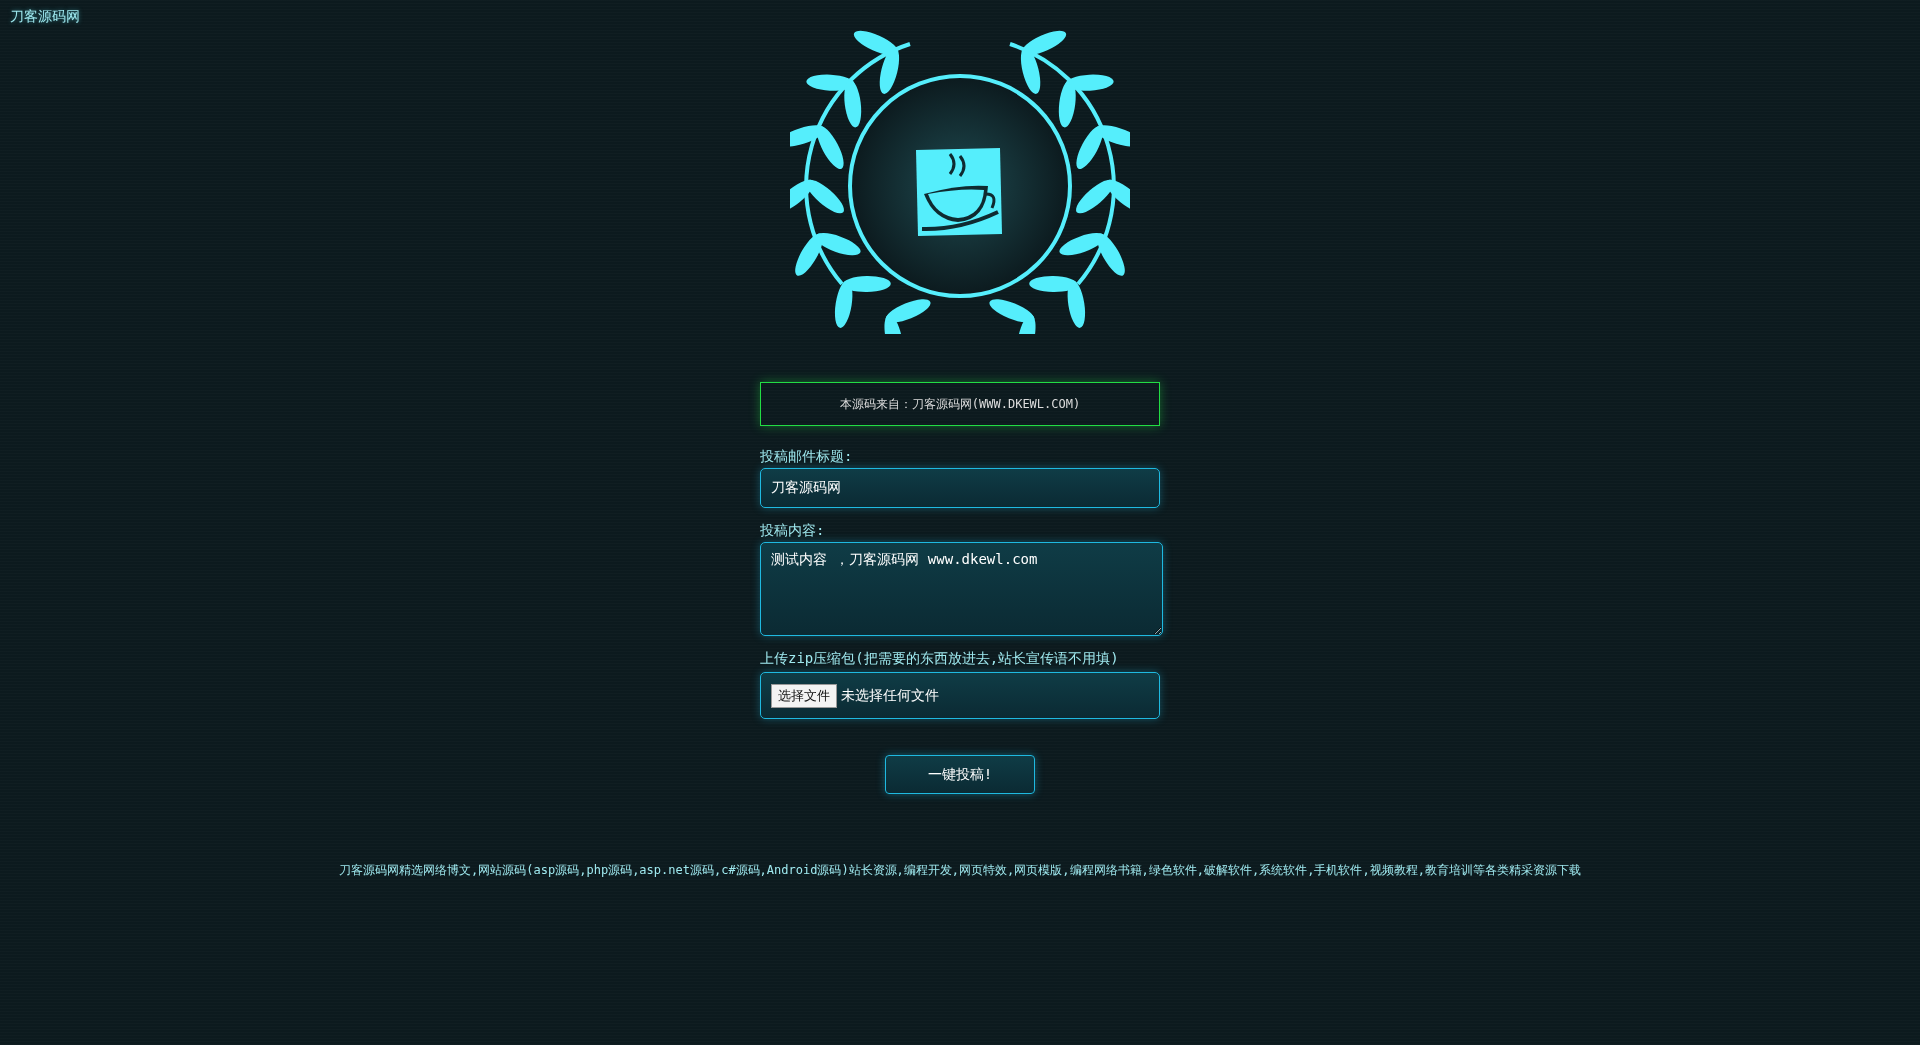  Describe the element at coordinates (961, 589) in the screenshot. I see `text-area: 测试内容 ，刀客源码网 www.dkewl.com` at that location.